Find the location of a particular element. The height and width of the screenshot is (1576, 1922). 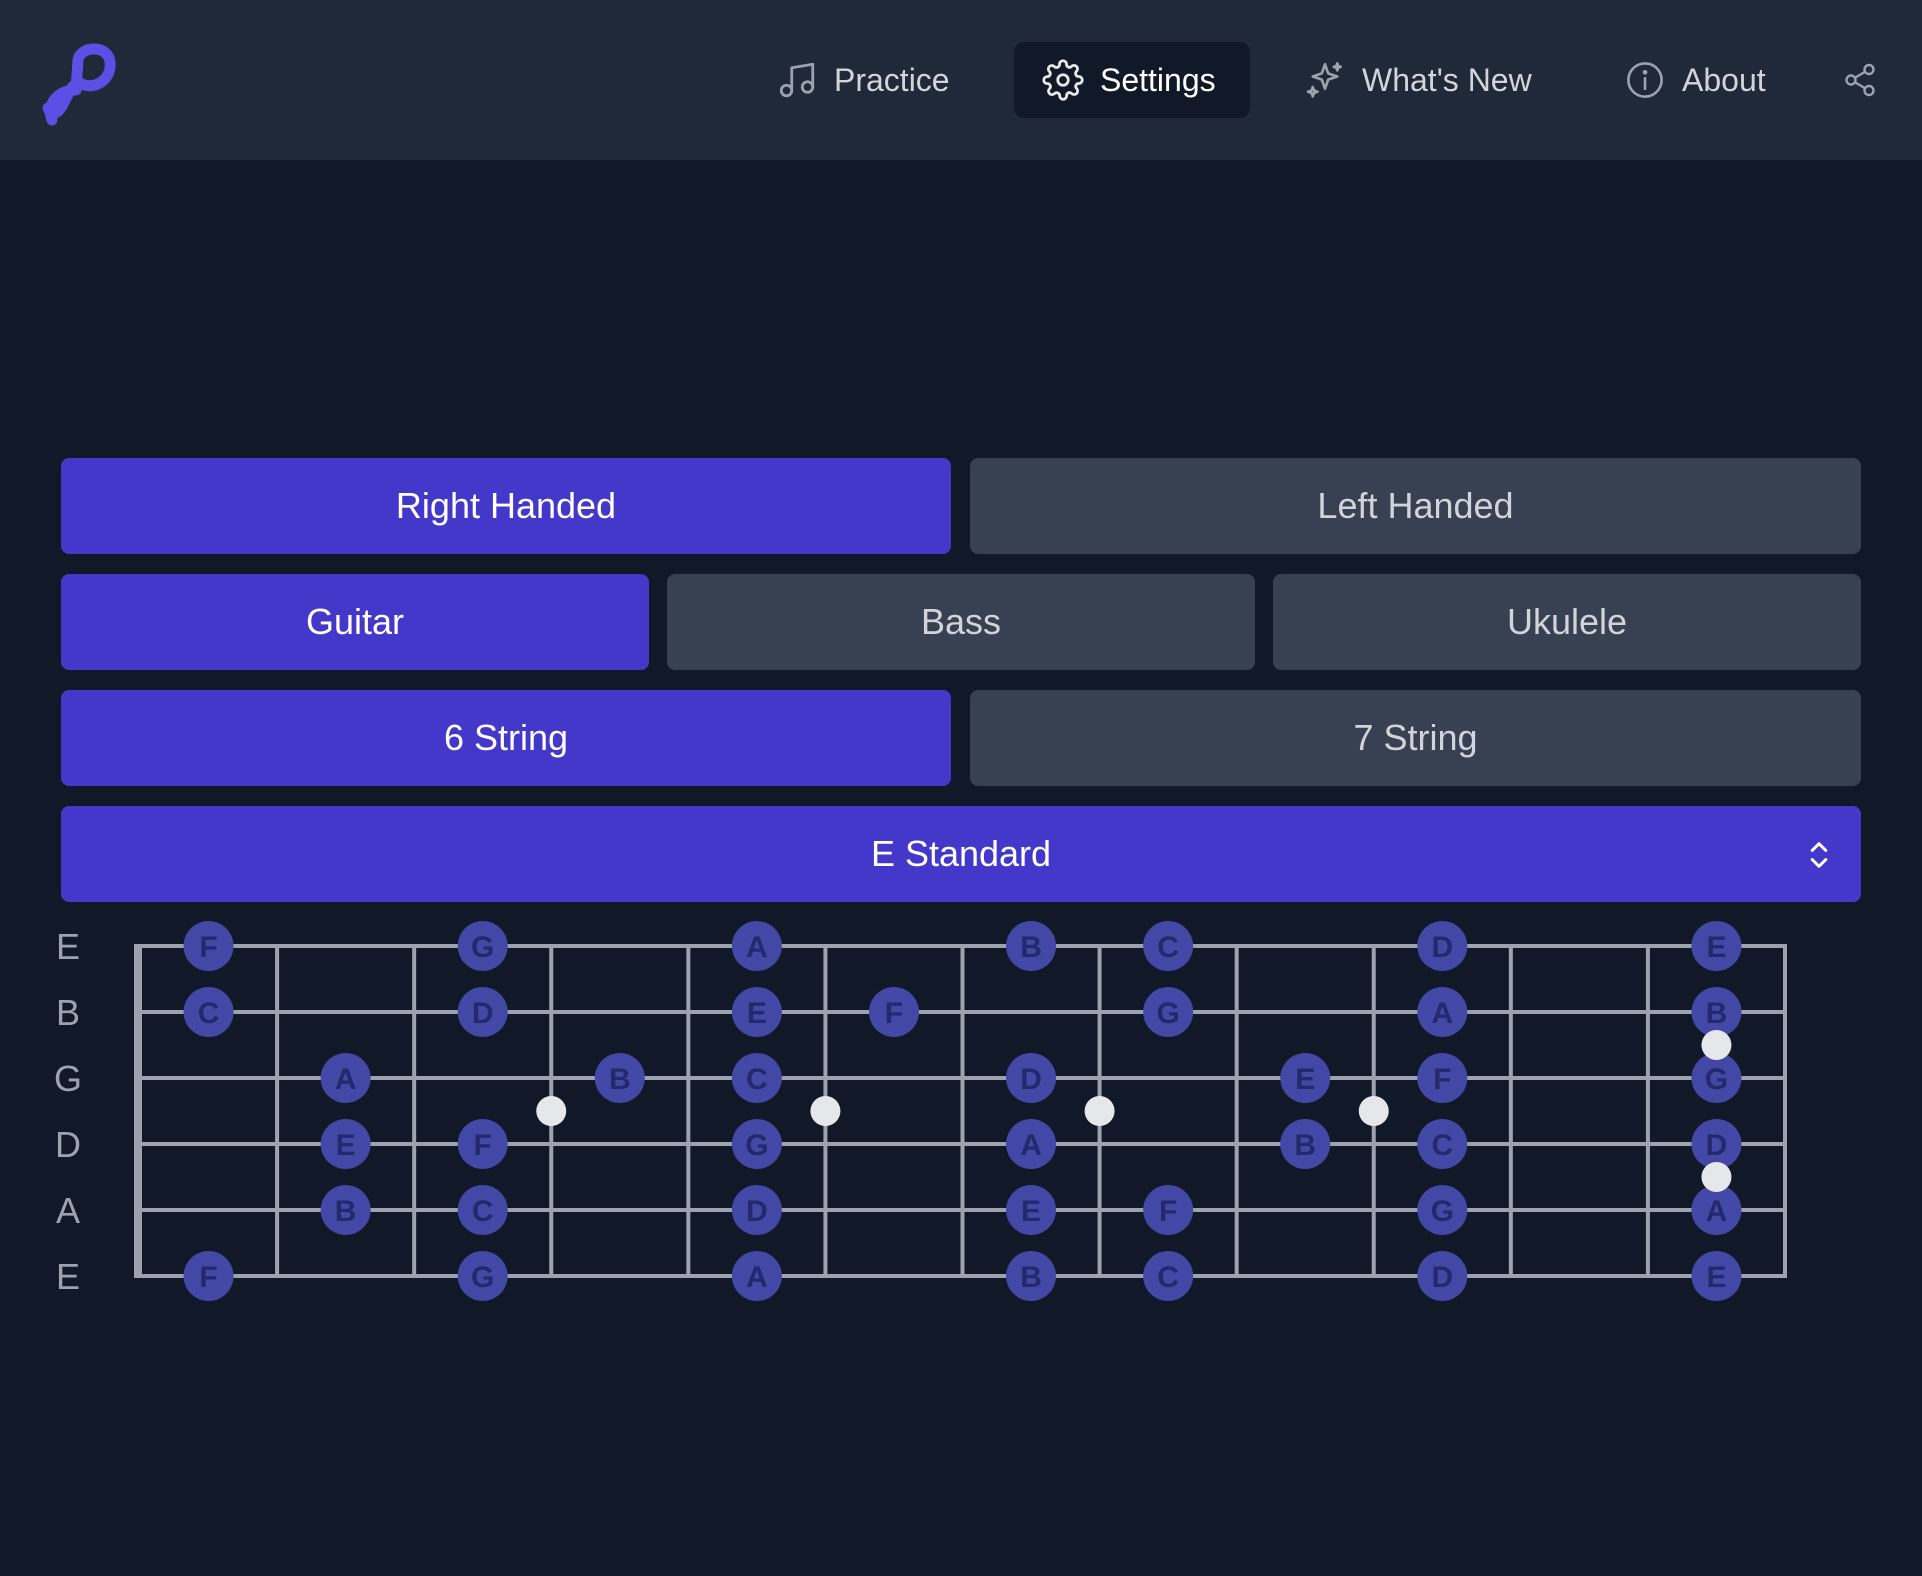

nav-whats-new-label: What's New is located at coordinates (1447, 79).